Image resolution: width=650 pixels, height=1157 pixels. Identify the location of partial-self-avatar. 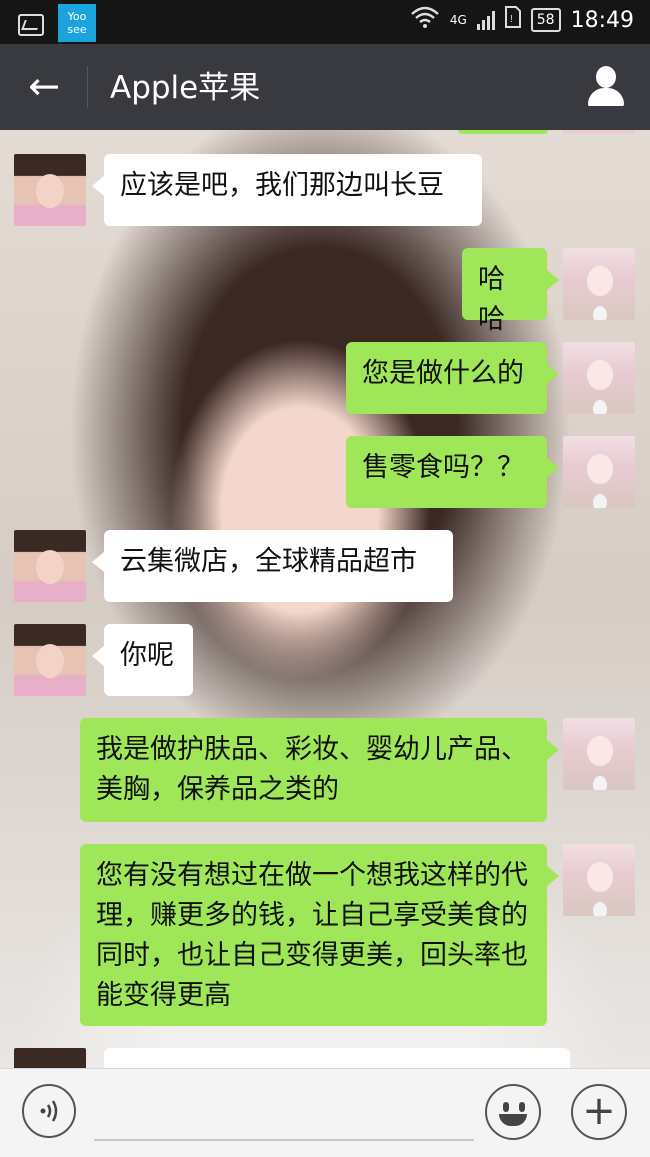
(599, 132).